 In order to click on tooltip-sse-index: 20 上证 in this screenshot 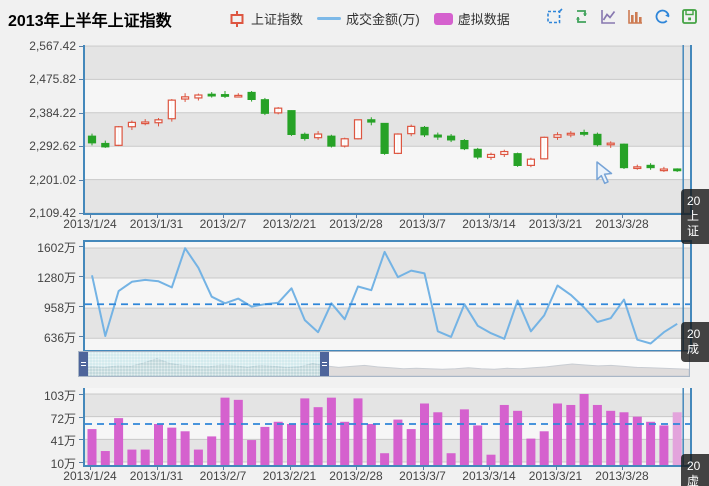, I will do `click(695, 216)`.